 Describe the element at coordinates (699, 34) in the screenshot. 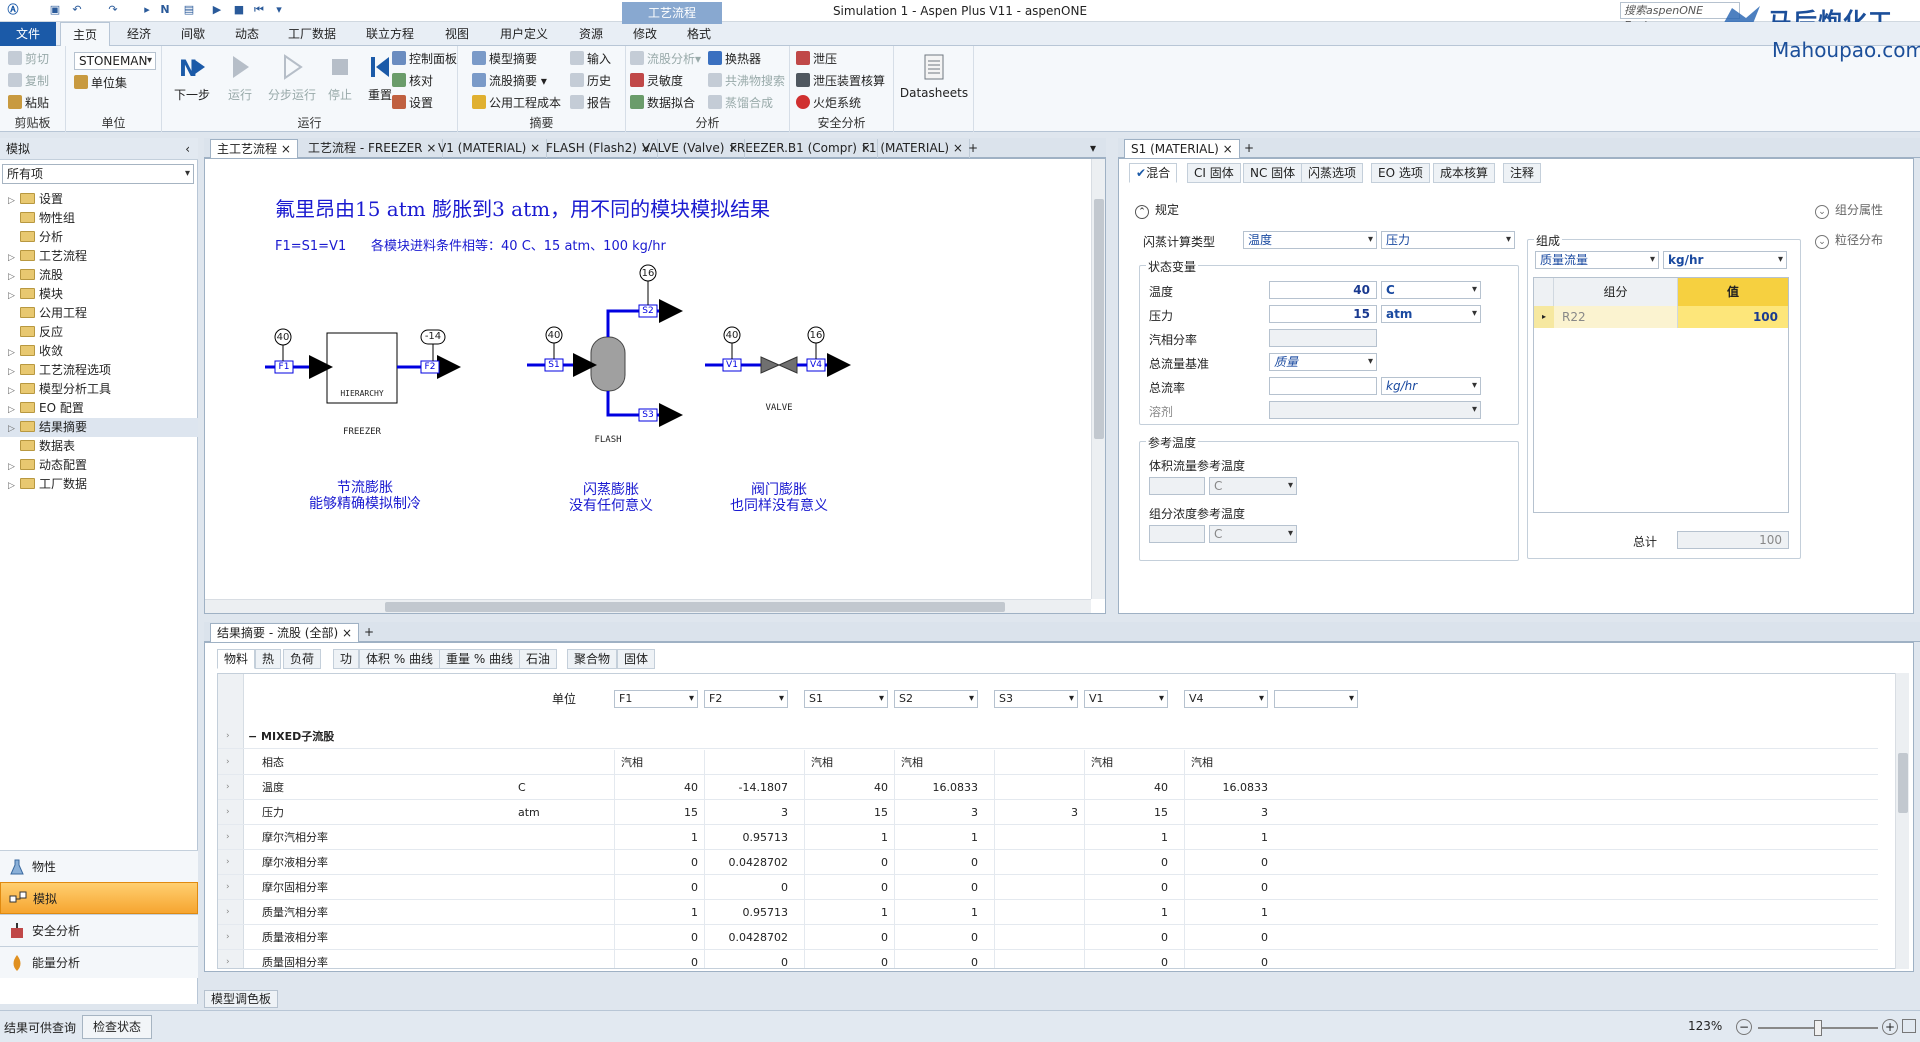

I see `tab-format: 格式` at that location.